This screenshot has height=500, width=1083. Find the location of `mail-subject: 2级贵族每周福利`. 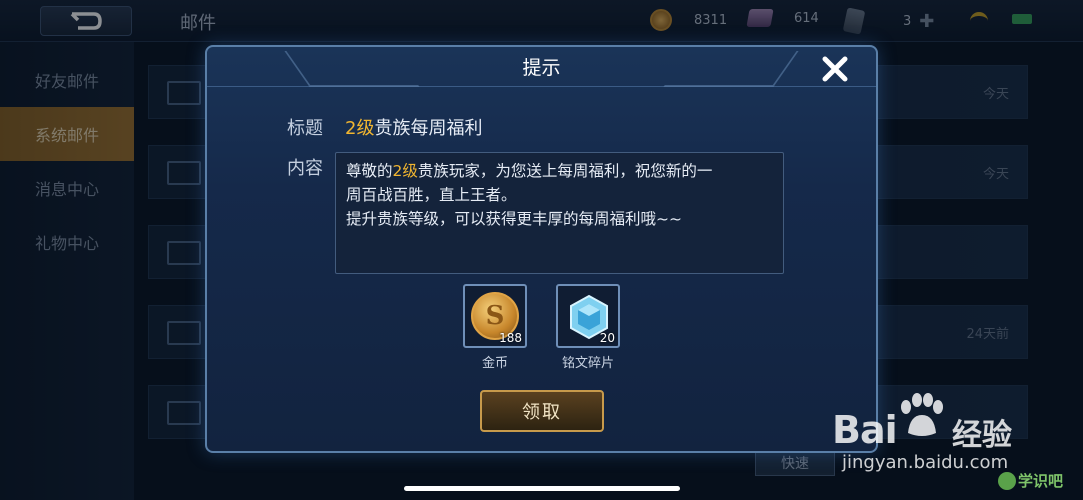

mail-subject: 2级贵族每周福利 is located at coordinates (413, 127).